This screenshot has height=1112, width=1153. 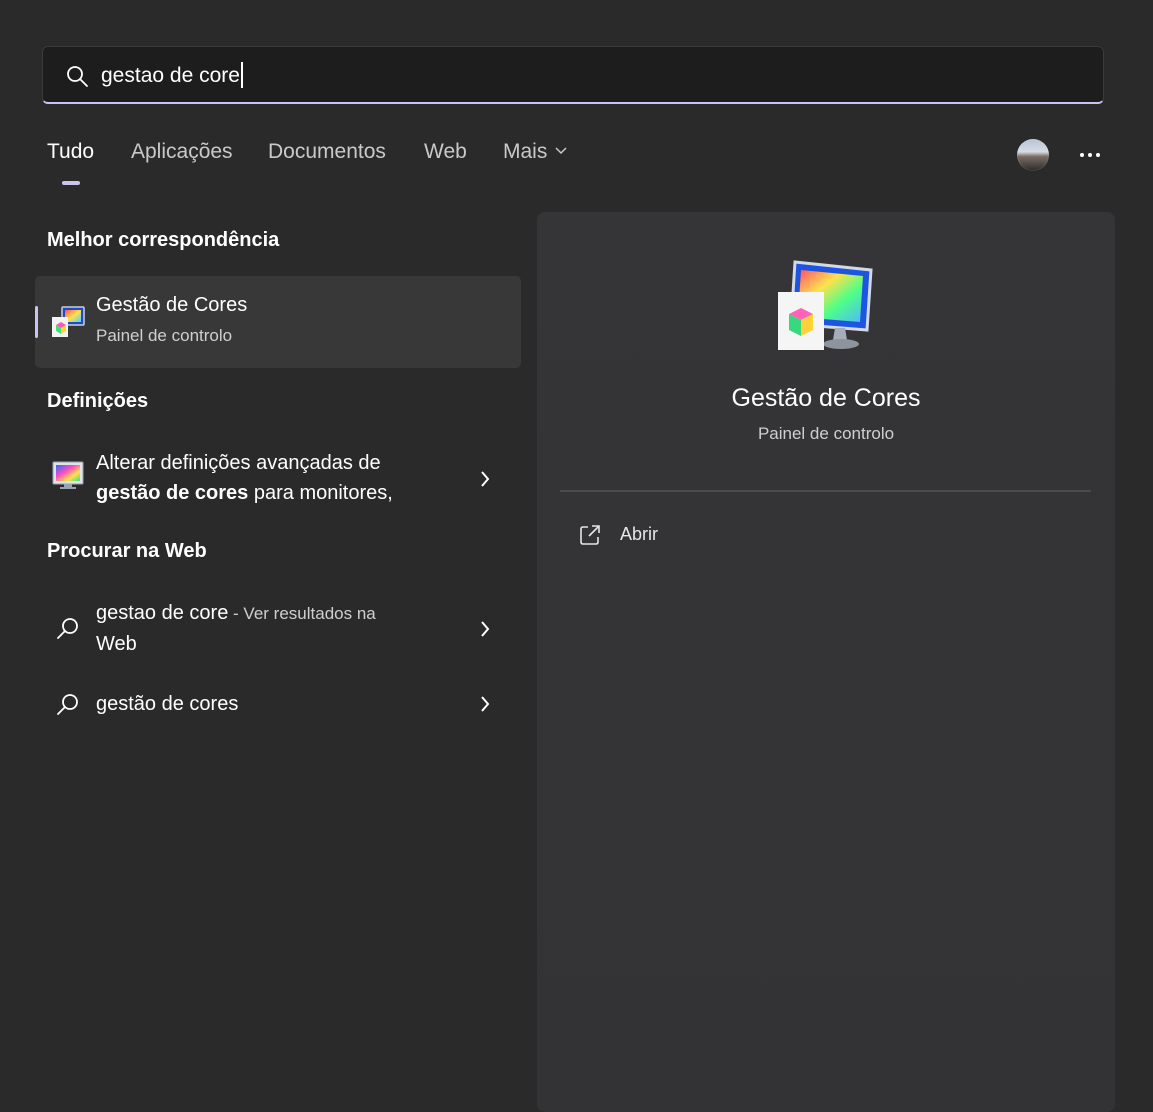 What do you see at coordinates (170, 75) in the screenshot?
I see `search-input-value: gestao de core` at bounding box center [170, 75].